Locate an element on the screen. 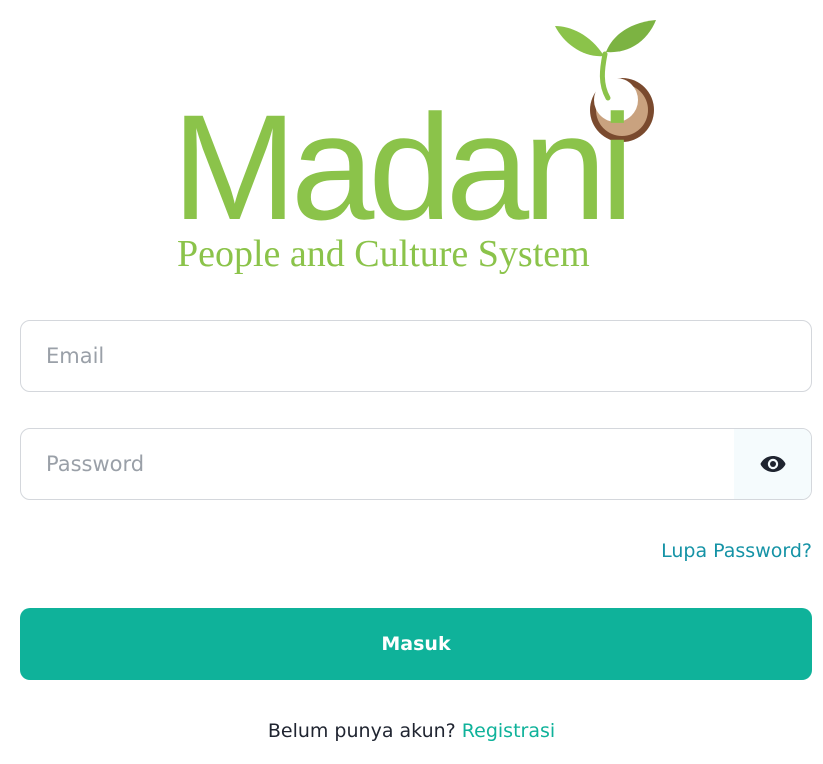  email-field is located at coordinates (416, 356).